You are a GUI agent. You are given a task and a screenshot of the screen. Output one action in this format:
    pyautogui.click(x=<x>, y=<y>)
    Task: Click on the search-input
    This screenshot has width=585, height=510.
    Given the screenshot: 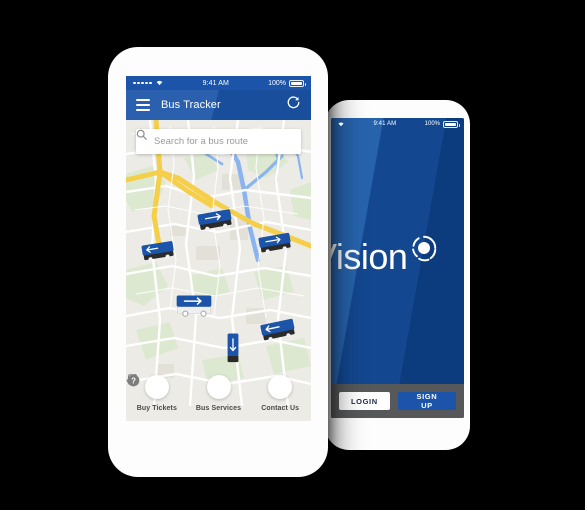 What is the action you would take?
    pyautogui.click(x=222, y=141)
    